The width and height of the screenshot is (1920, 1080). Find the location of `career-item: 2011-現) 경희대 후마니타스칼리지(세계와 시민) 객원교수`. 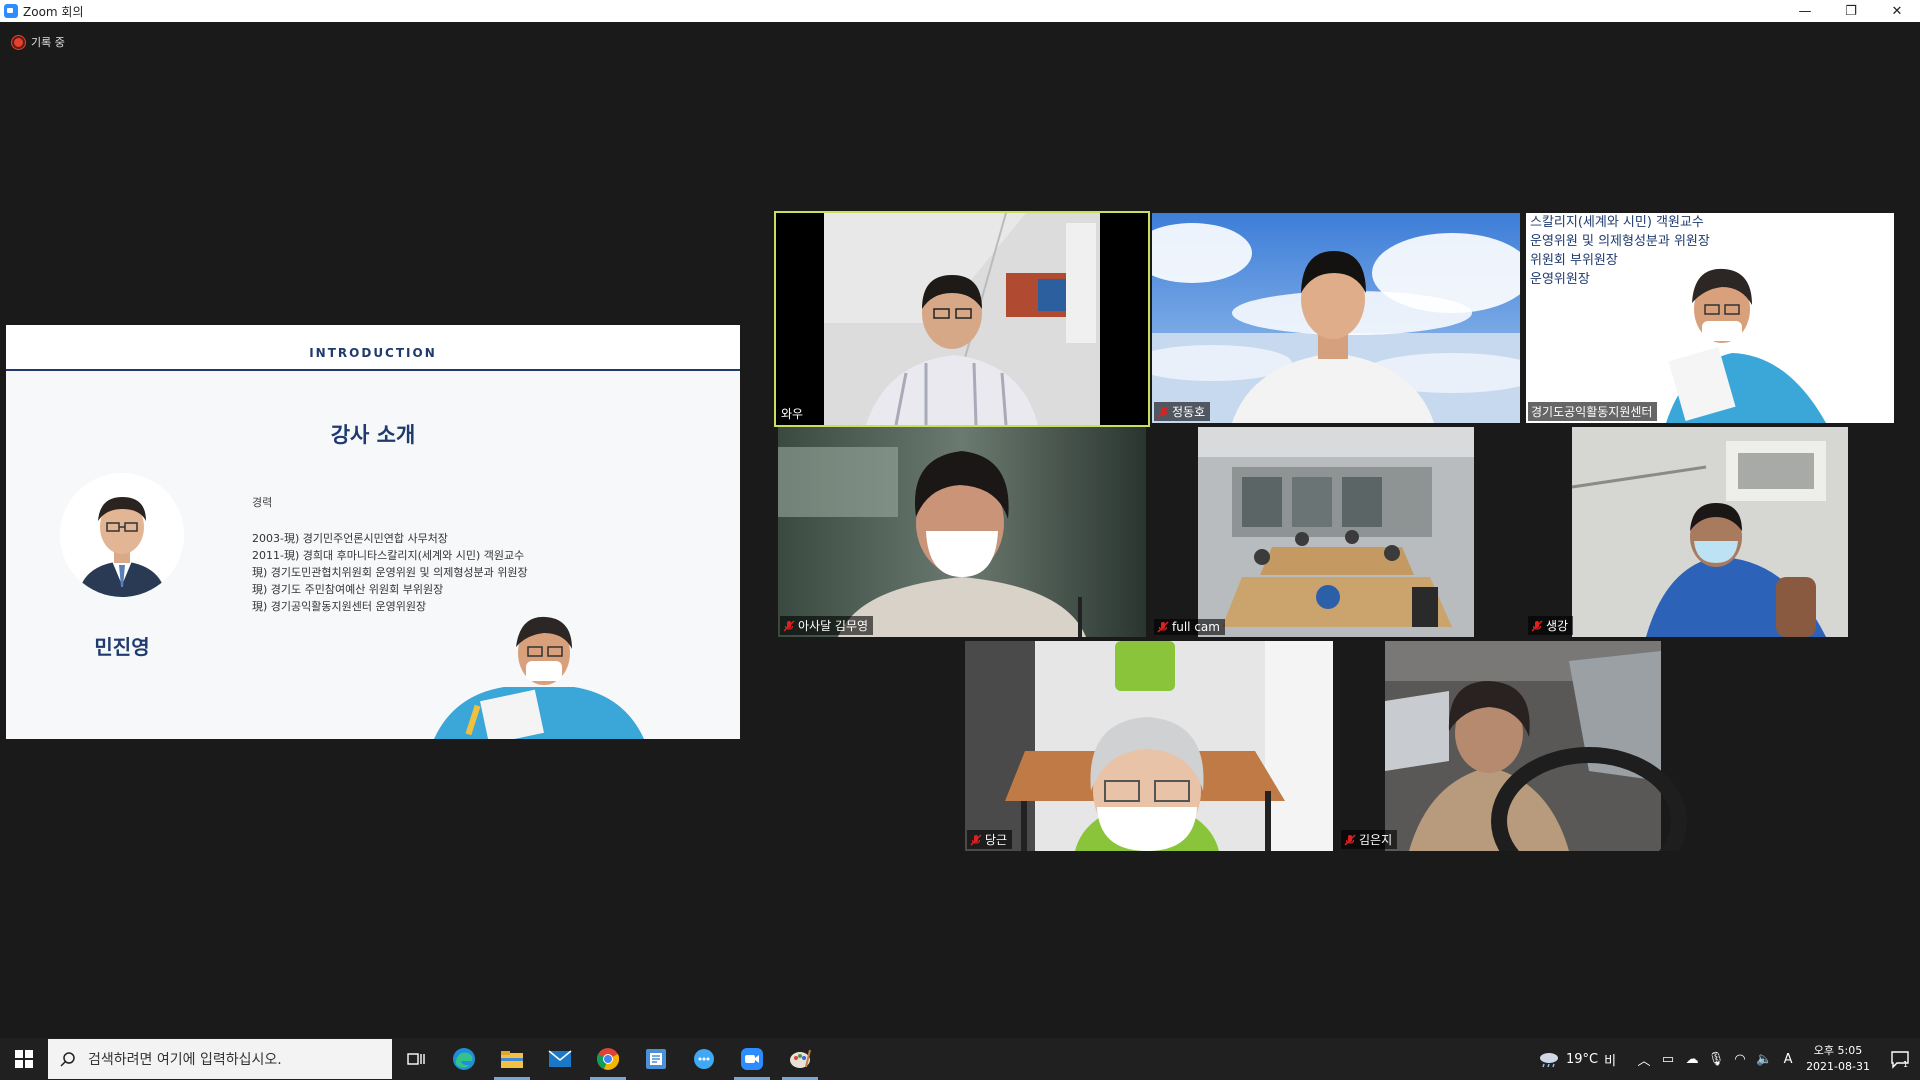

career-item: 2011-現) 경희대 후마니타스칼리지(세계와 시민) 객원교수 is located at coordinates (388, 555).